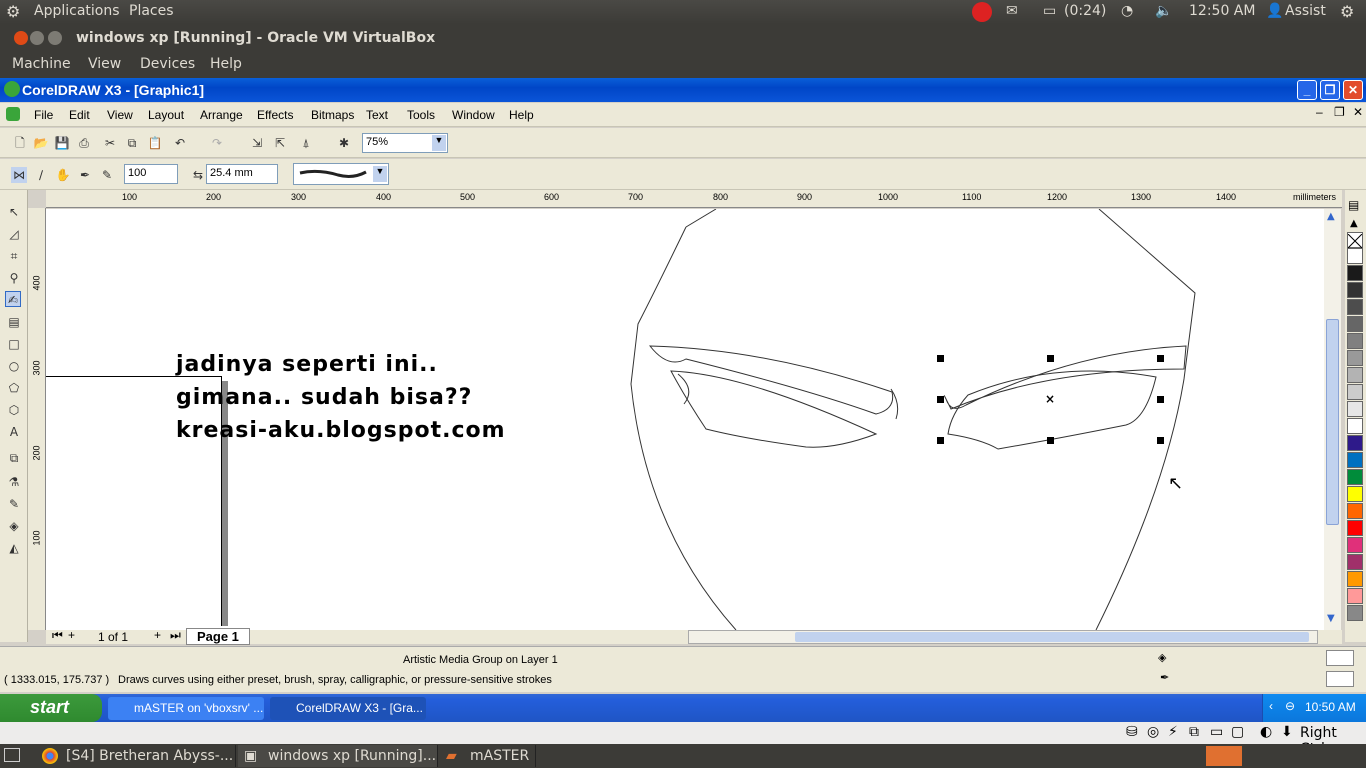 The width and height of the screenshot is (1366, 768). What do you see at coordinates (1274, 11) in the screenshot?
I see `user-icon: 👤` at bounding box center [1274, 11].